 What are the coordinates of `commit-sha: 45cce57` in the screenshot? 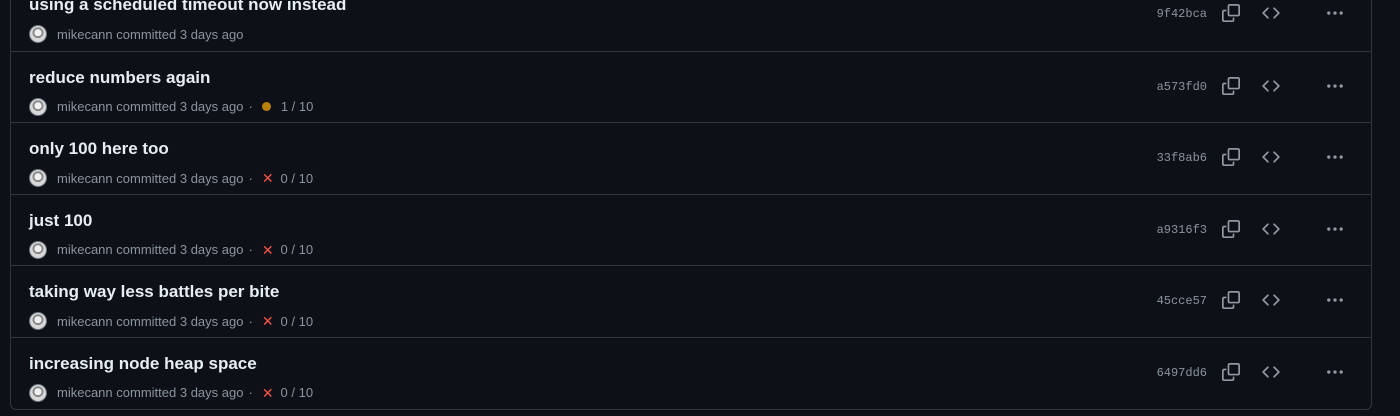 It's located at (1182, 301).